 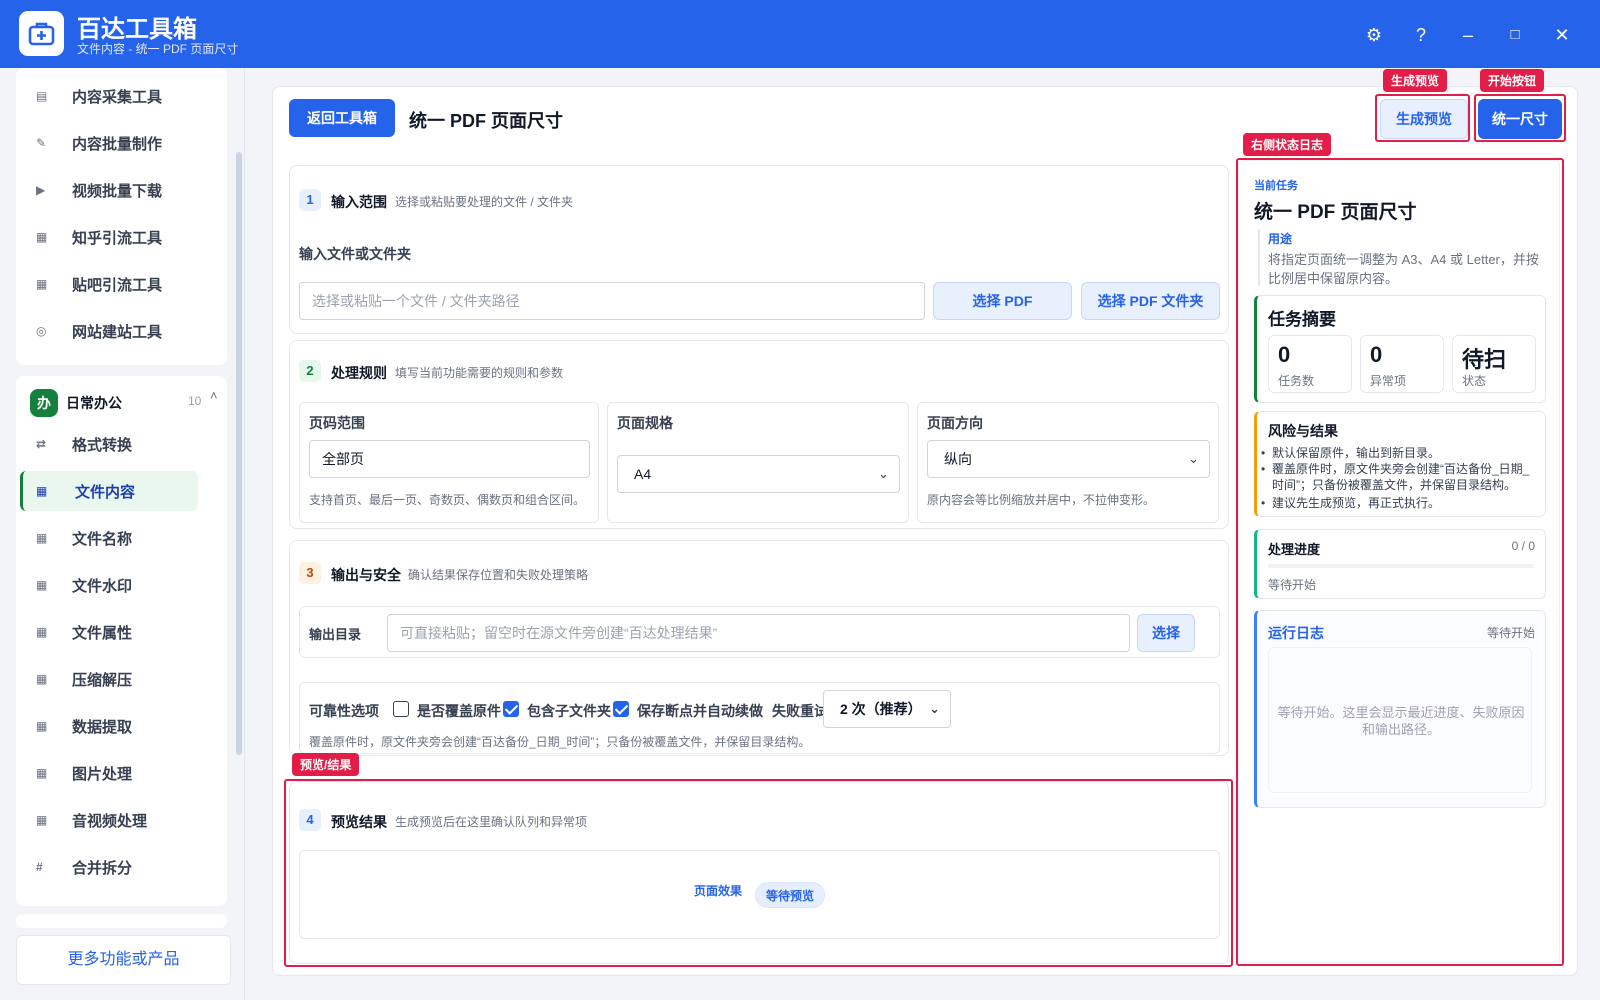 What do you see at coordinates (1296, 633) in the screenshot?
I see `run-log-title: 运行日志` at bounding box center [1296, 633].